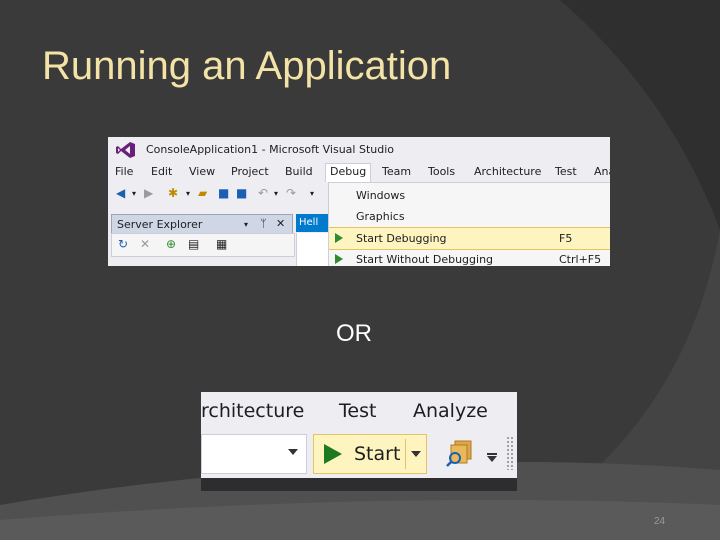 This screenshot has height=540, width=720. I want to click on undo-icon: ↶, so click(263, 193).